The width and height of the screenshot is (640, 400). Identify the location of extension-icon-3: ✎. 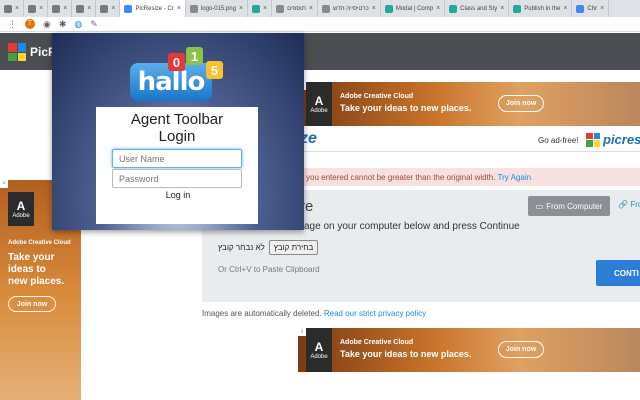
(94, 24).